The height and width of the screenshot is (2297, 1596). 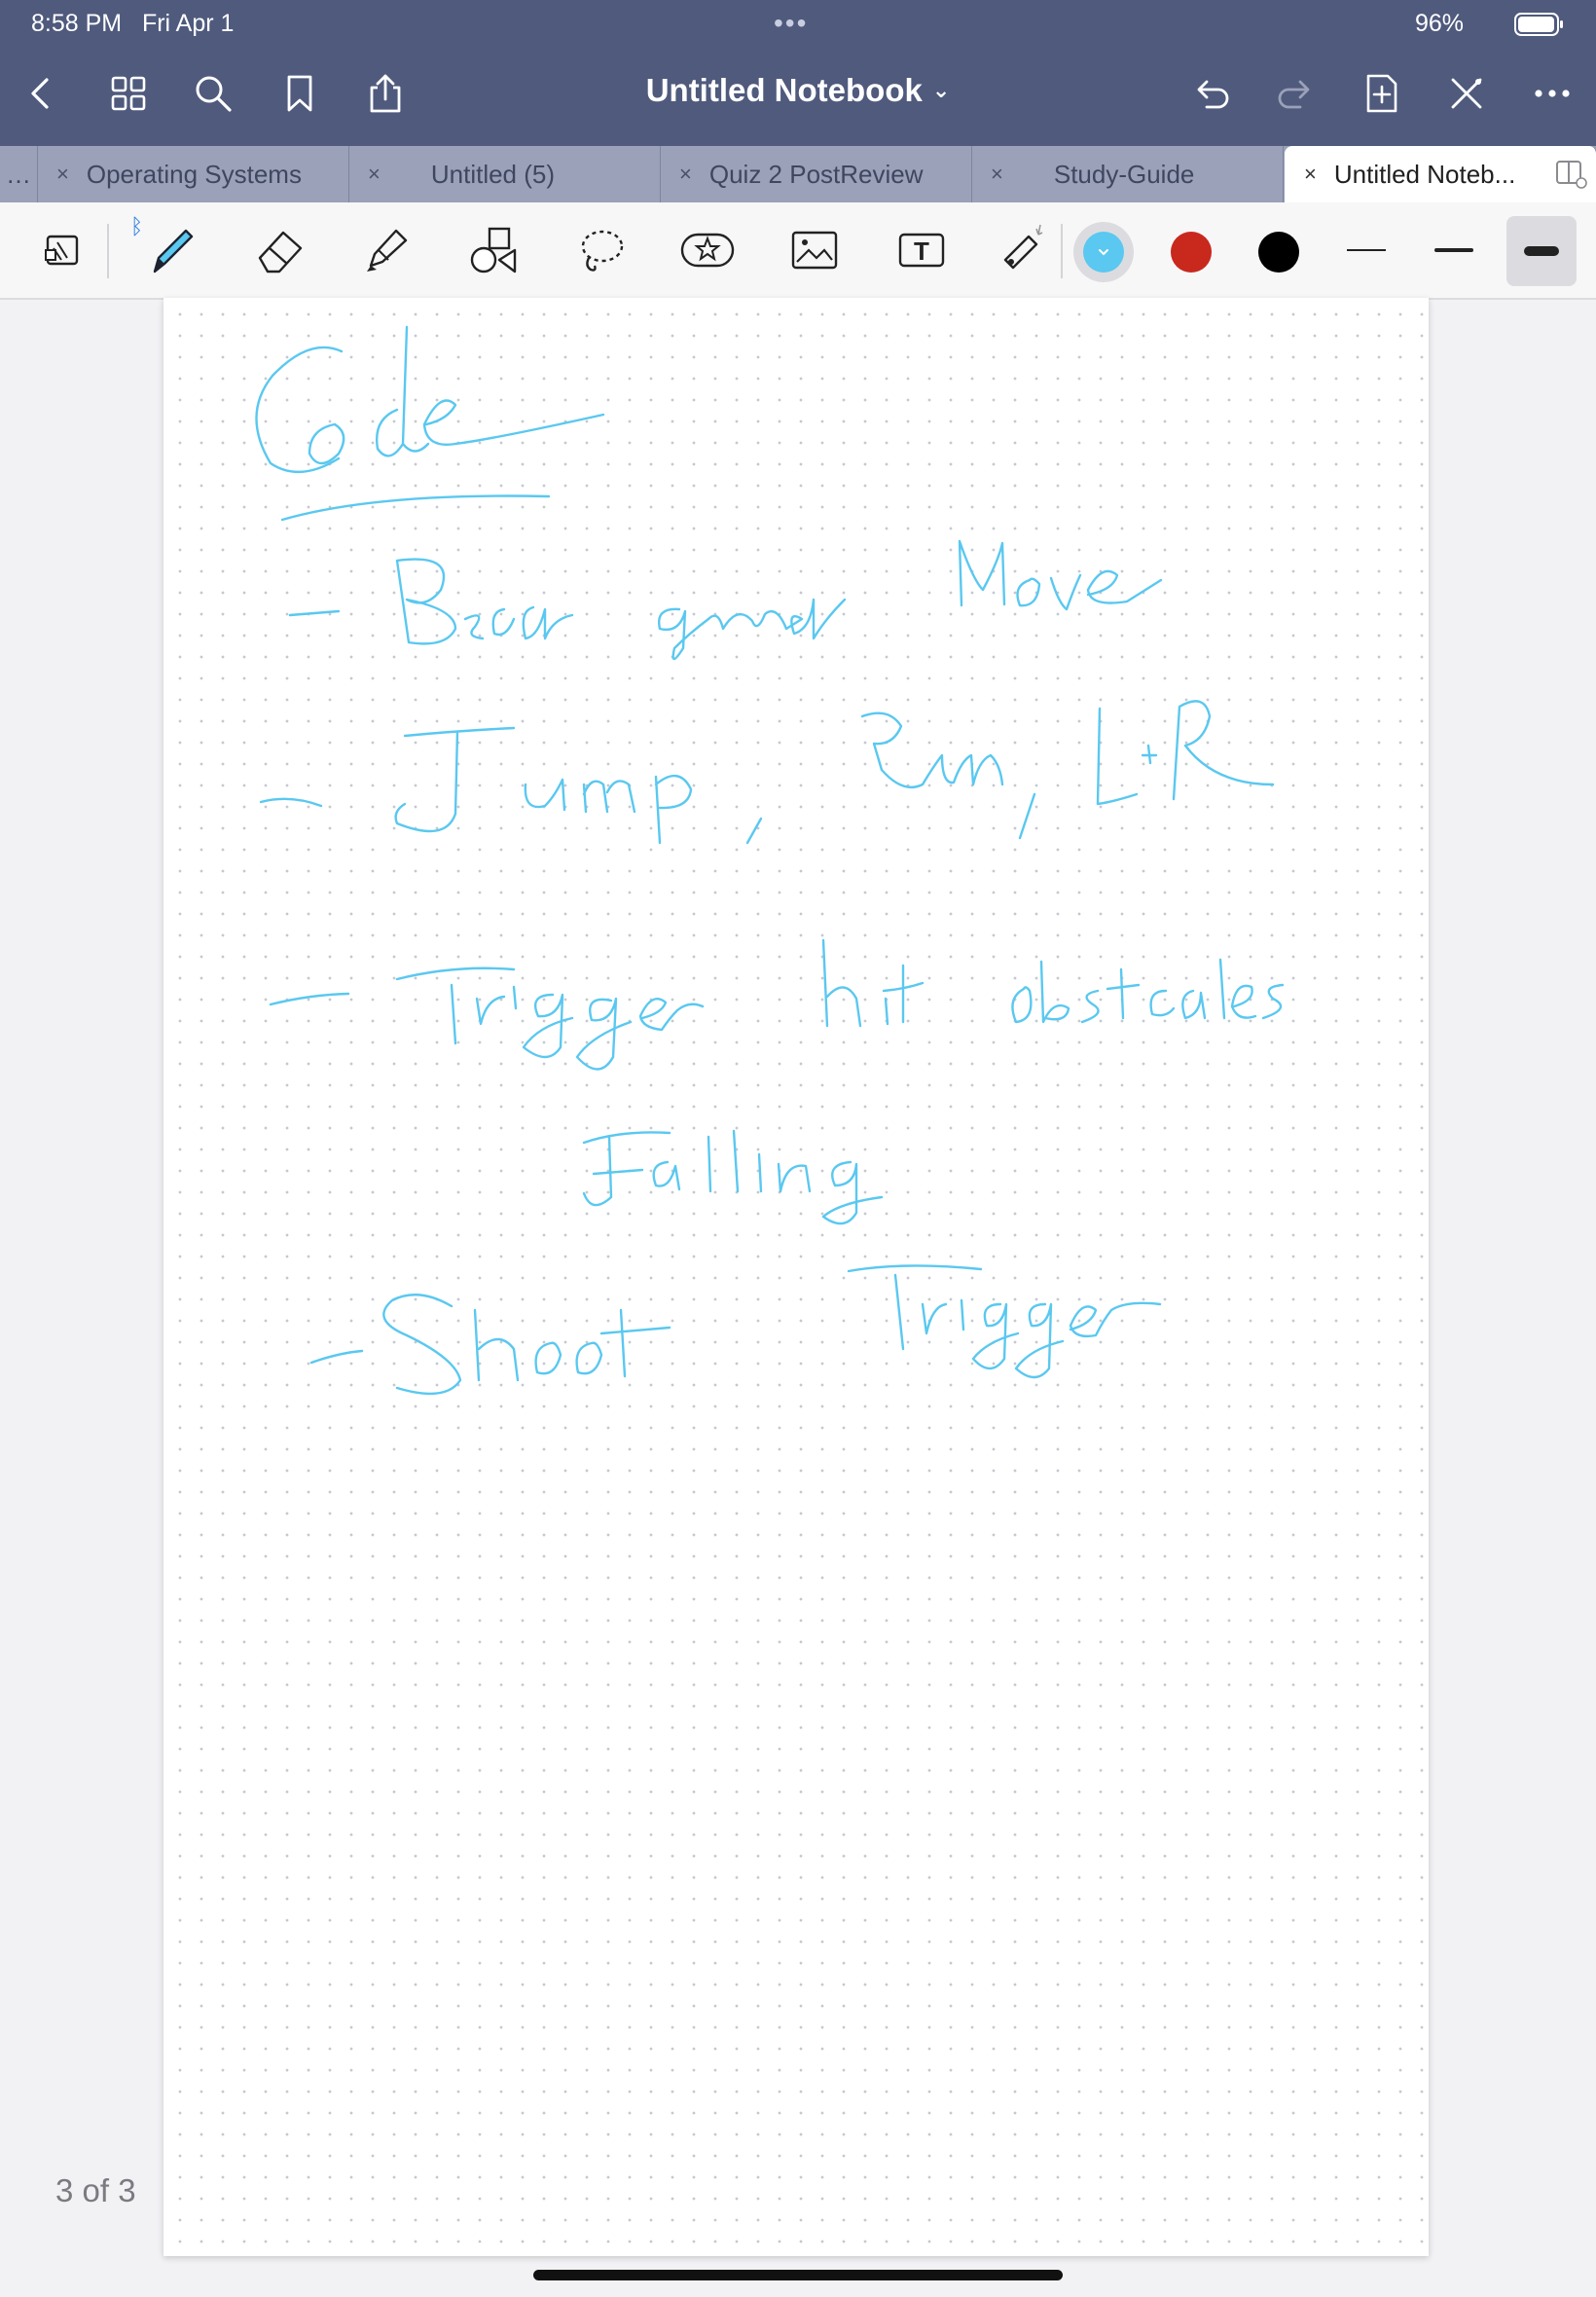 What do you see at coordinates (1027, 816) in the screenshot?
I see `ink-comma` at bounding box center [1027, 816].